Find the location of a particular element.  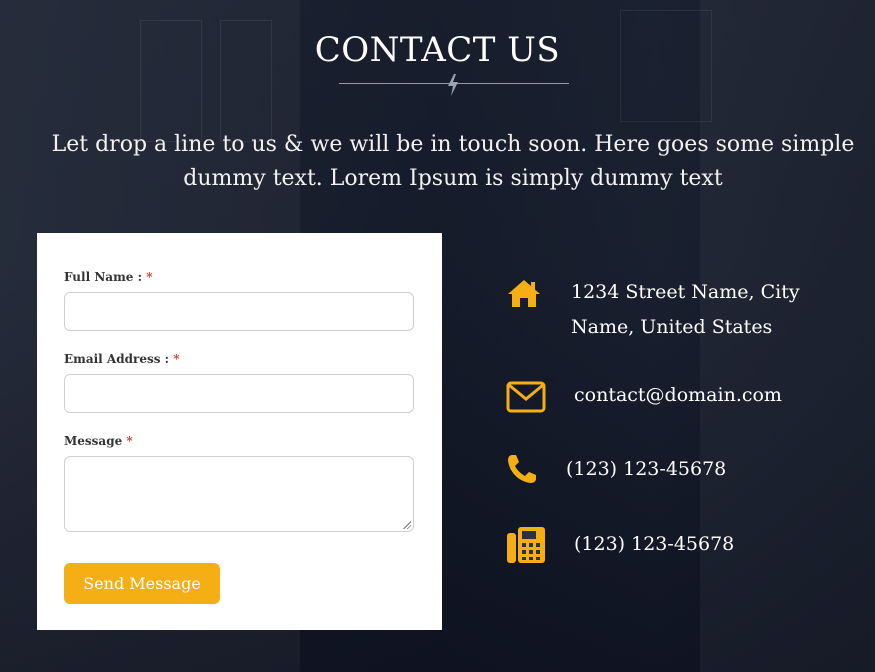

message-label: Message * is located at coordinates (98, 441).